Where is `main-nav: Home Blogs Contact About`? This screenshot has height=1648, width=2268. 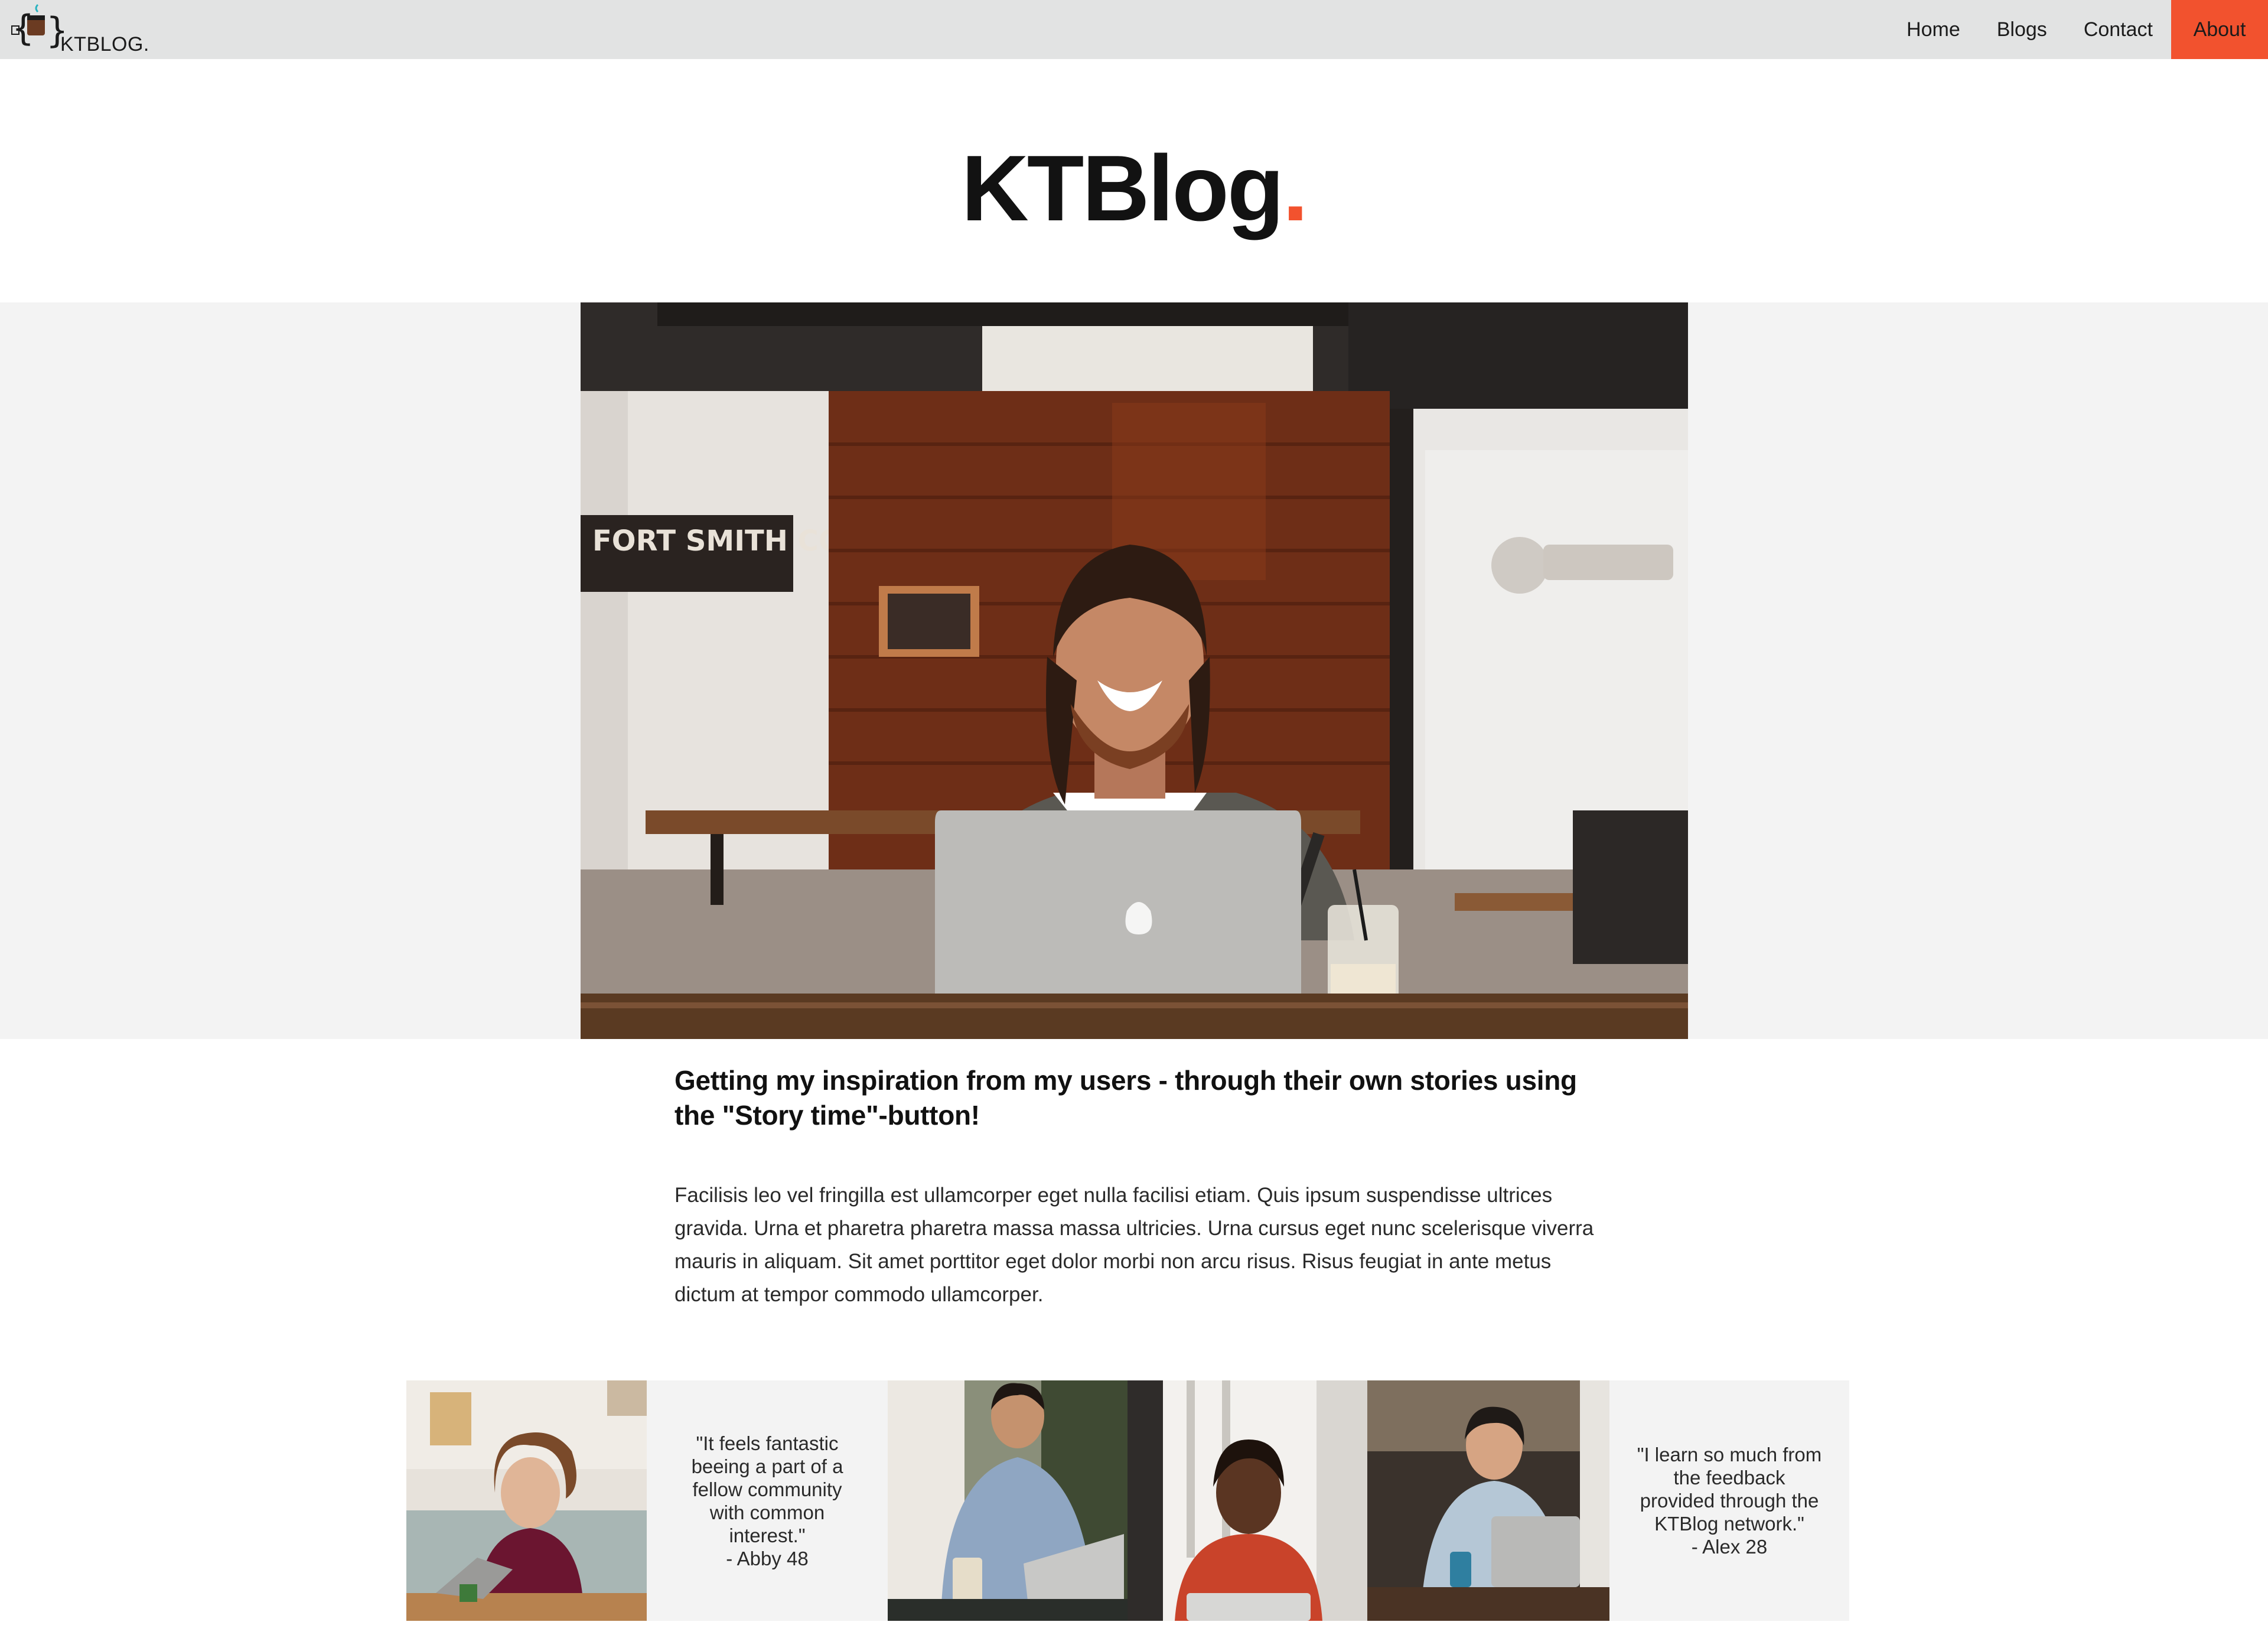 main-nav: Home Blogs Contact About is located at coordinates (2078, 29).